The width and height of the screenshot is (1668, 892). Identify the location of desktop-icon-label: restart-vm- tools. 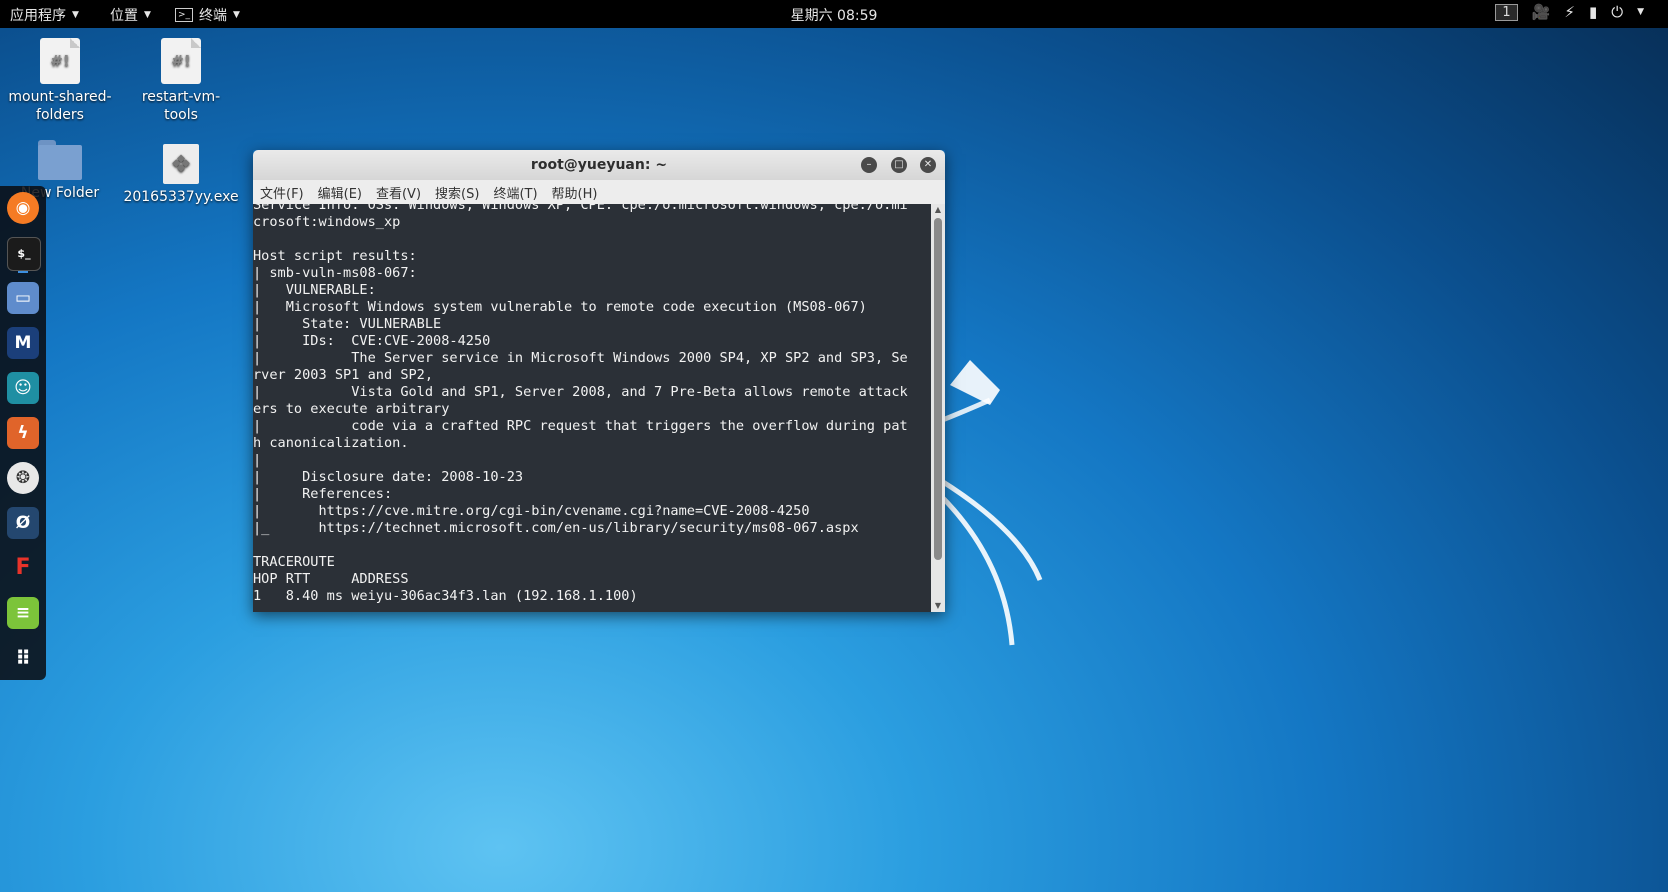
(181, 106).